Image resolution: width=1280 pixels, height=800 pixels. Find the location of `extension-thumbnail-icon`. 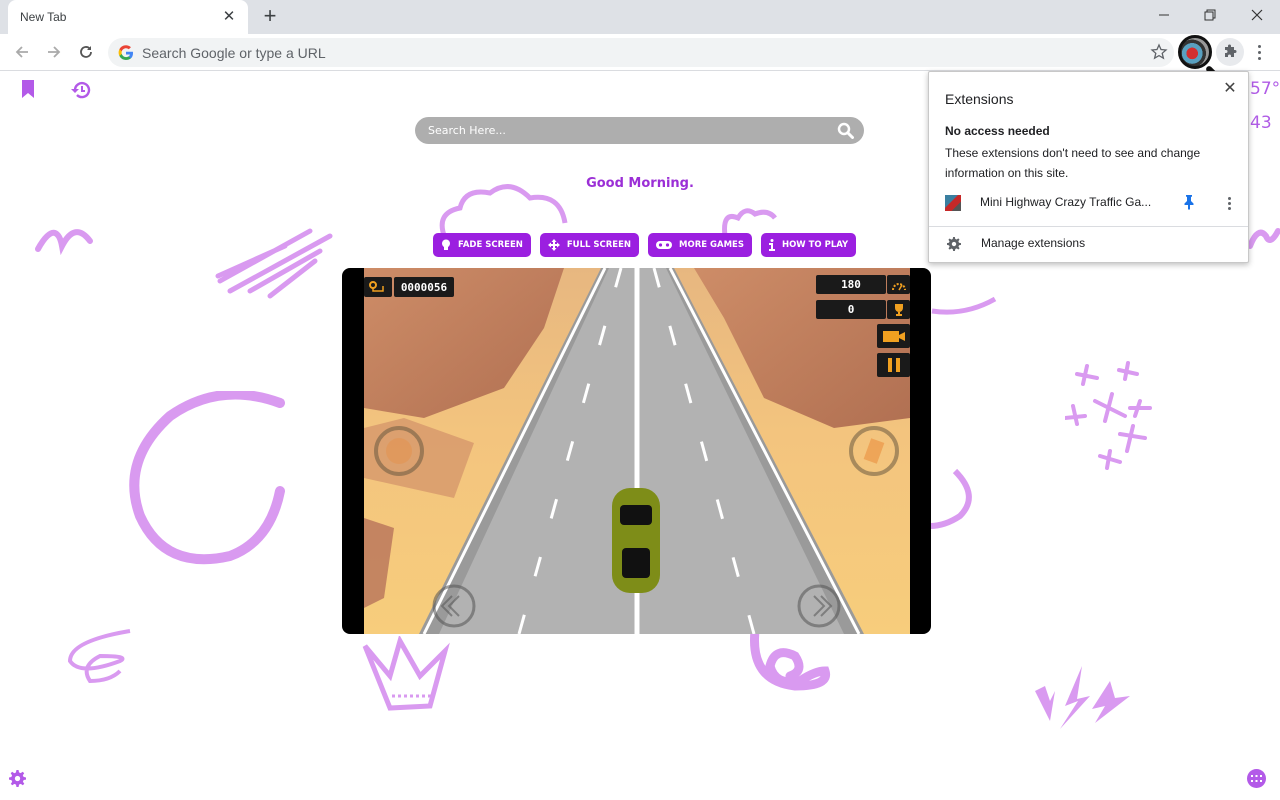

extension-thumbnail-icon is located at coordinates (953, 203).